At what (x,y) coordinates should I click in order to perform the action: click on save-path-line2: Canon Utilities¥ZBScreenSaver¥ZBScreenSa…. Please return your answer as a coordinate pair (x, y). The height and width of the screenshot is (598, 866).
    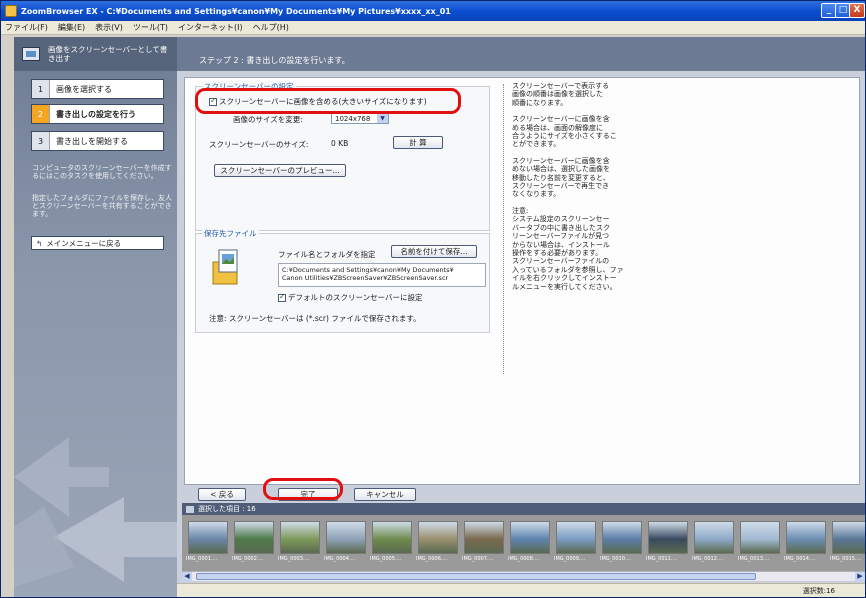
    Looking at the image, I should click on (365, 278).